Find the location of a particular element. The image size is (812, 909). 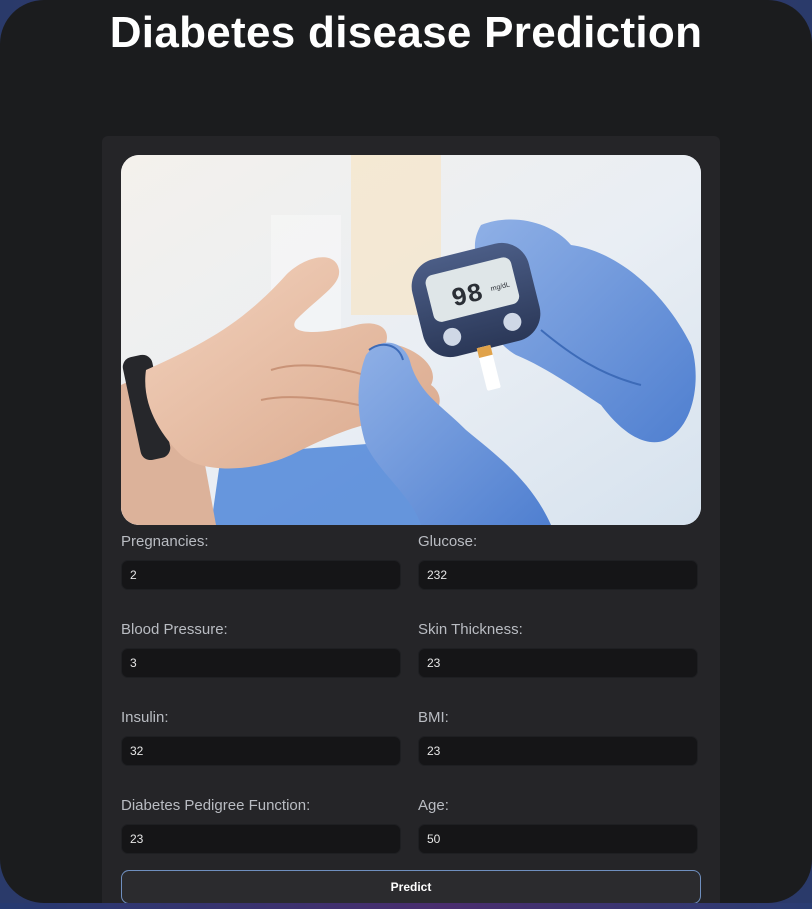

pedigree-function-input is located at coordinates (261, 839).